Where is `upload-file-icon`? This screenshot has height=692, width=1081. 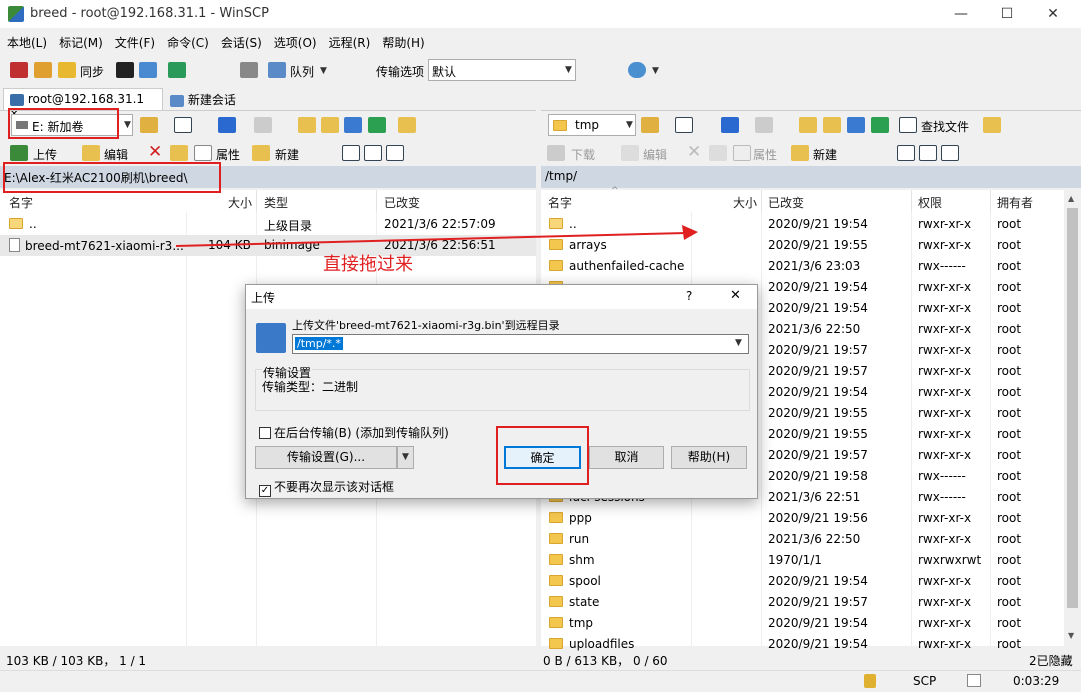
upload-file-icon is located at coordinates (271, 338).